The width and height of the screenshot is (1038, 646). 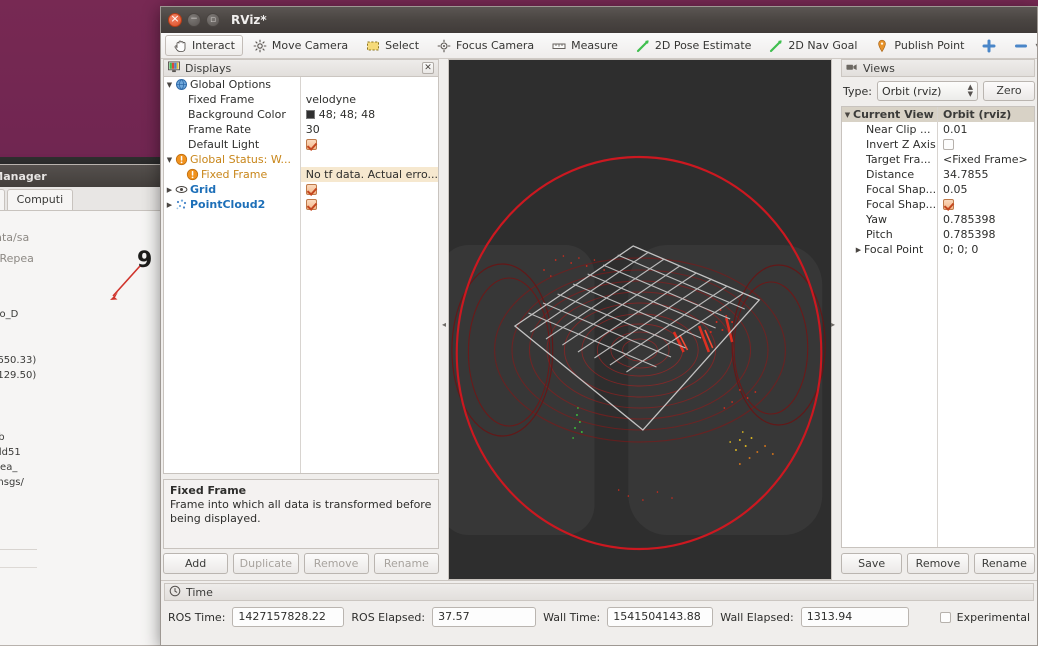 I want to click on tool-add, so click(x=989, y=45).